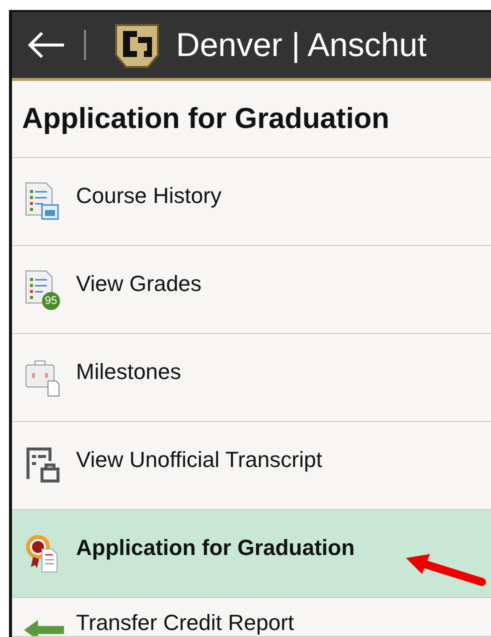  What do you see at coordinates (206, 119) in the screenshot?
I see `page-title: Application for Graduation` at bounding box center [206, 119].